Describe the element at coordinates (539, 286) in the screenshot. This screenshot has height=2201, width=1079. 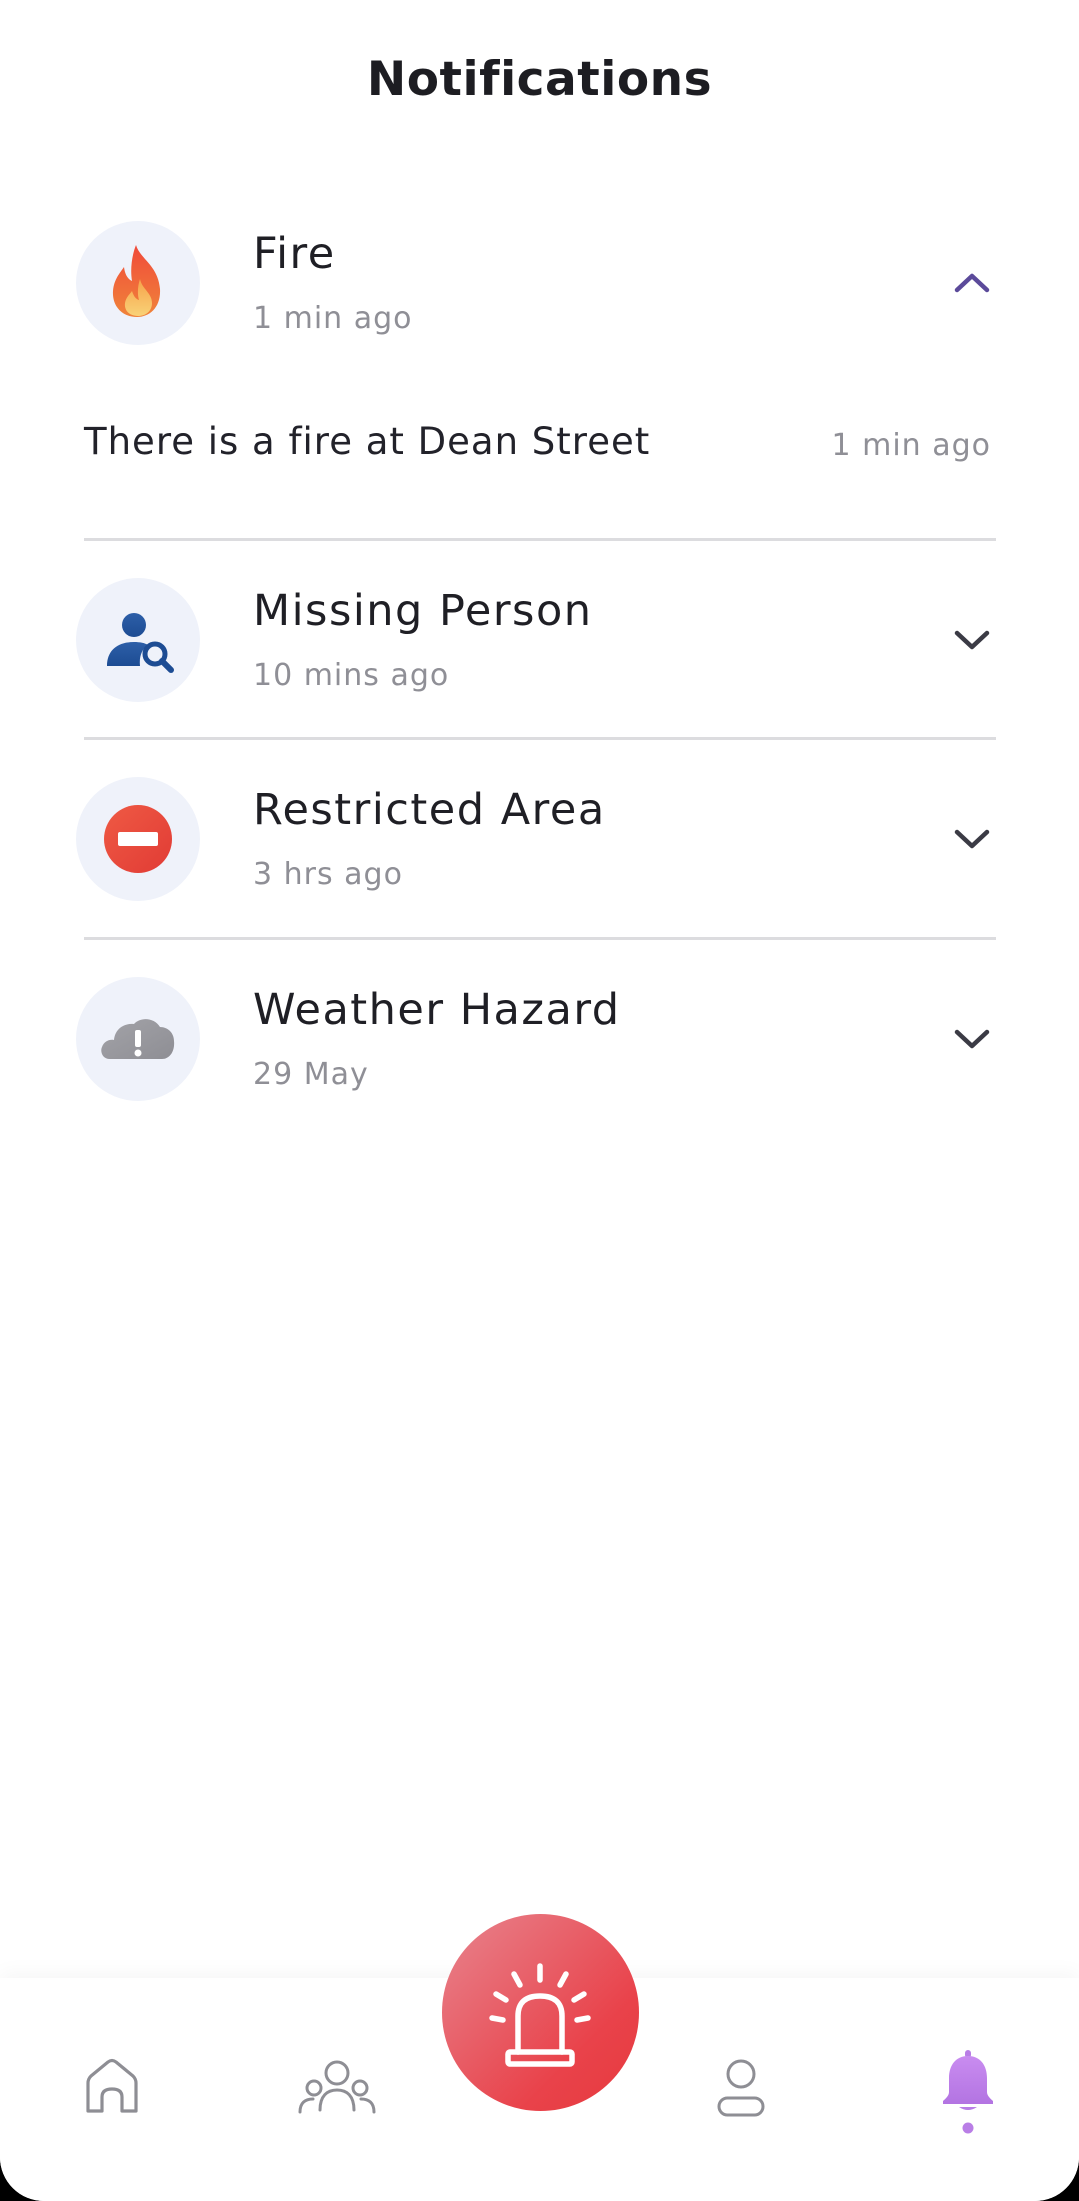
I see `notification-header-fire: Fire 1 min ago` at that location.